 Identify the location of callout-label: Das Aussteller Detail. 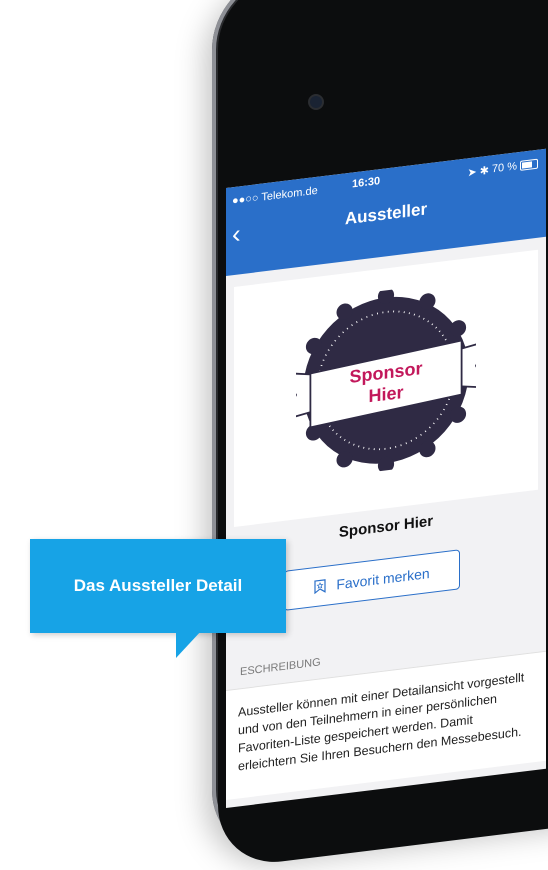
(158, 585).